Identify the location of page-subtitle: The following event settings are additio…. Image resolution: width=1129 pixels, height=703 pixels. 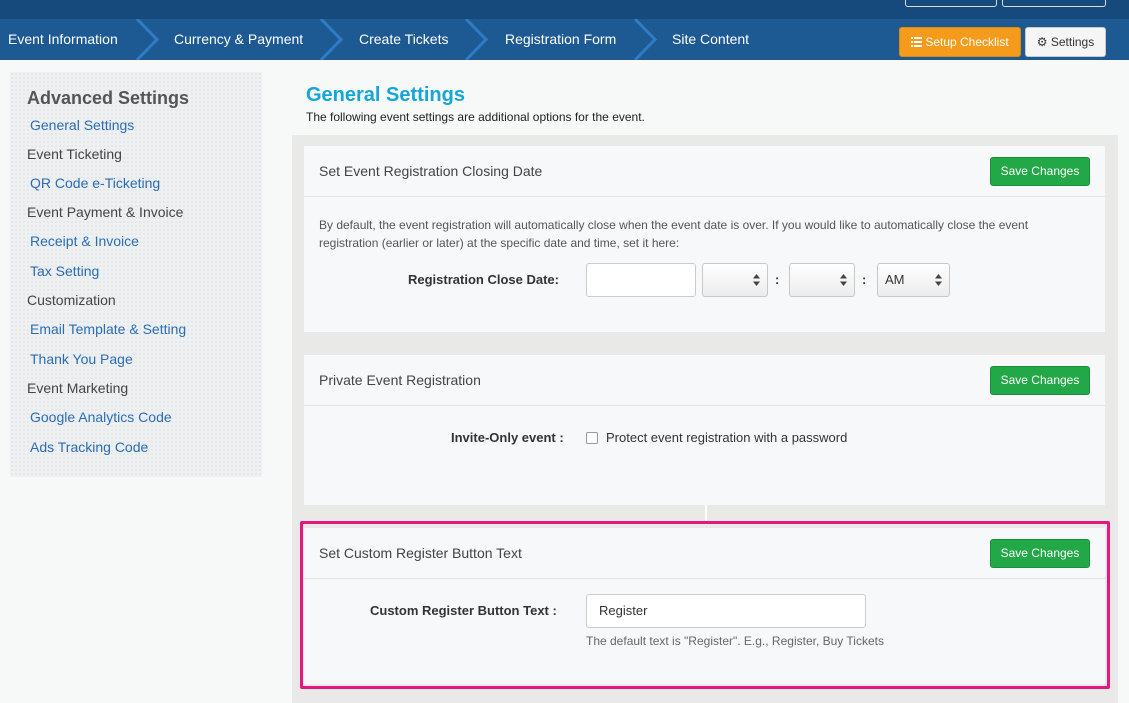
(475, 117).